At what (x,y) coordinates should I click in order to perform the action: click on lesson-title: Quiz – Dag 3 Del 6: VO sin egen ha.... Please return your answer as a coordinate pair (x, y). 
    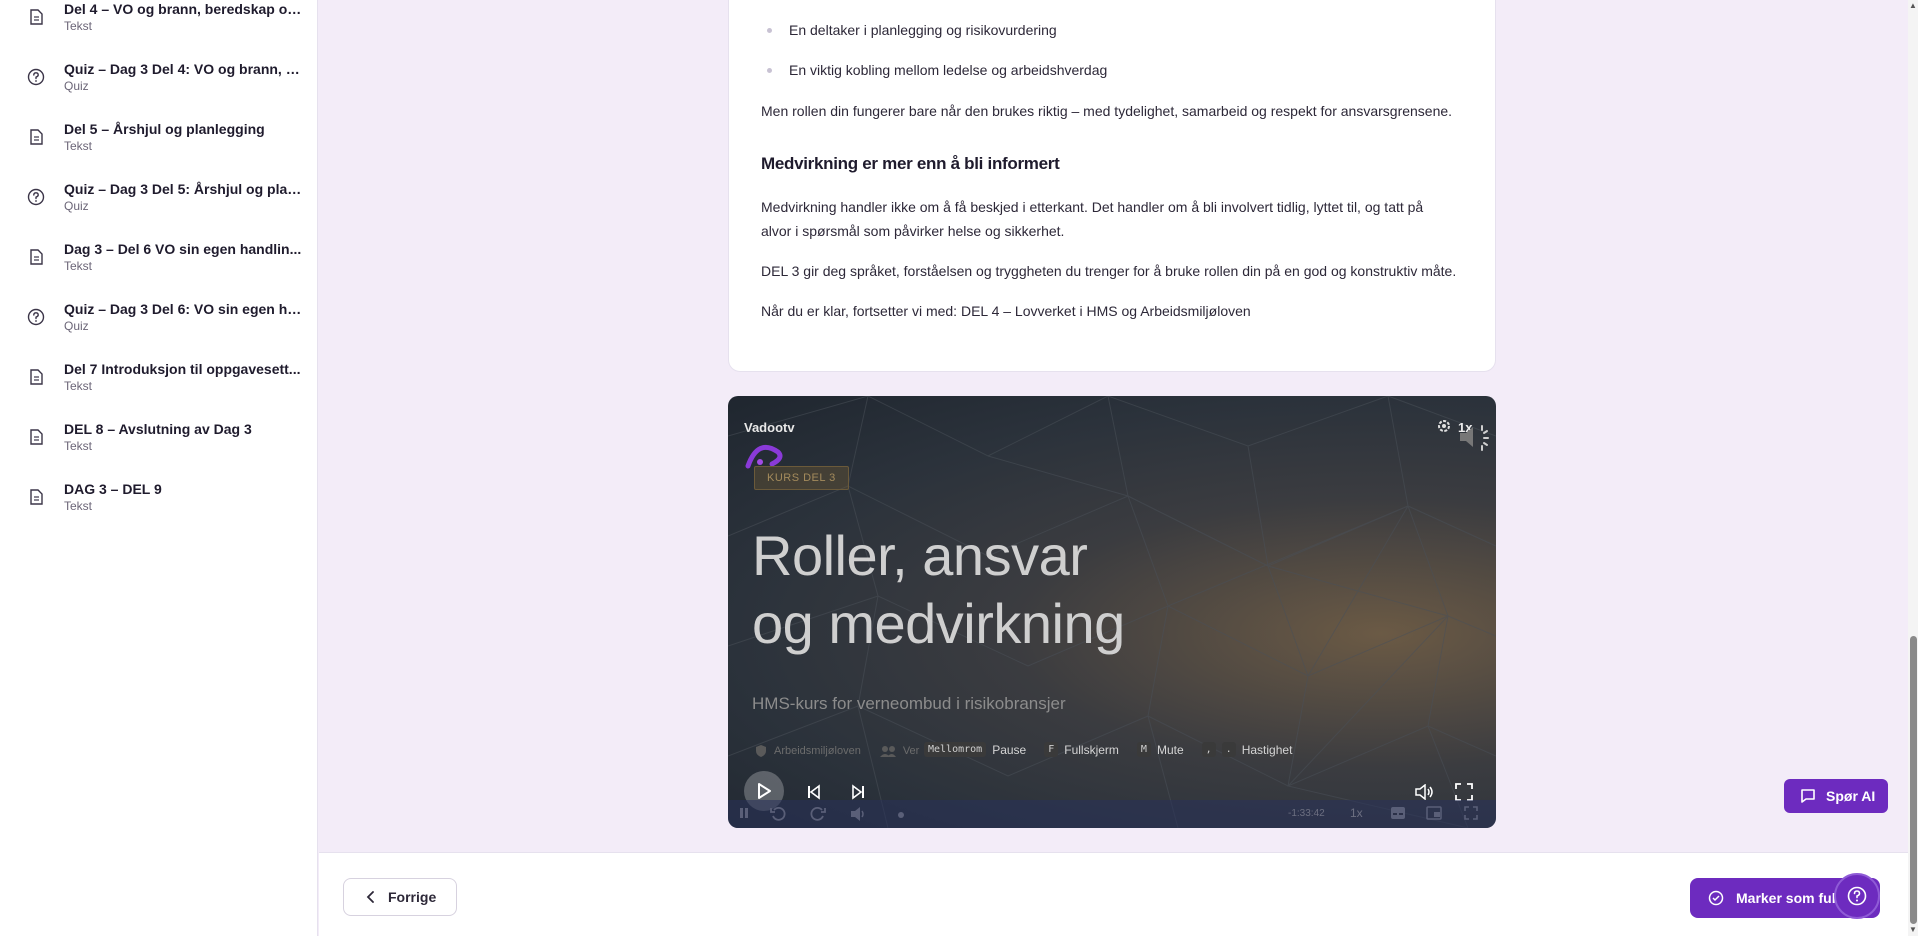
    Looking at the image, I should click on (184, 309).